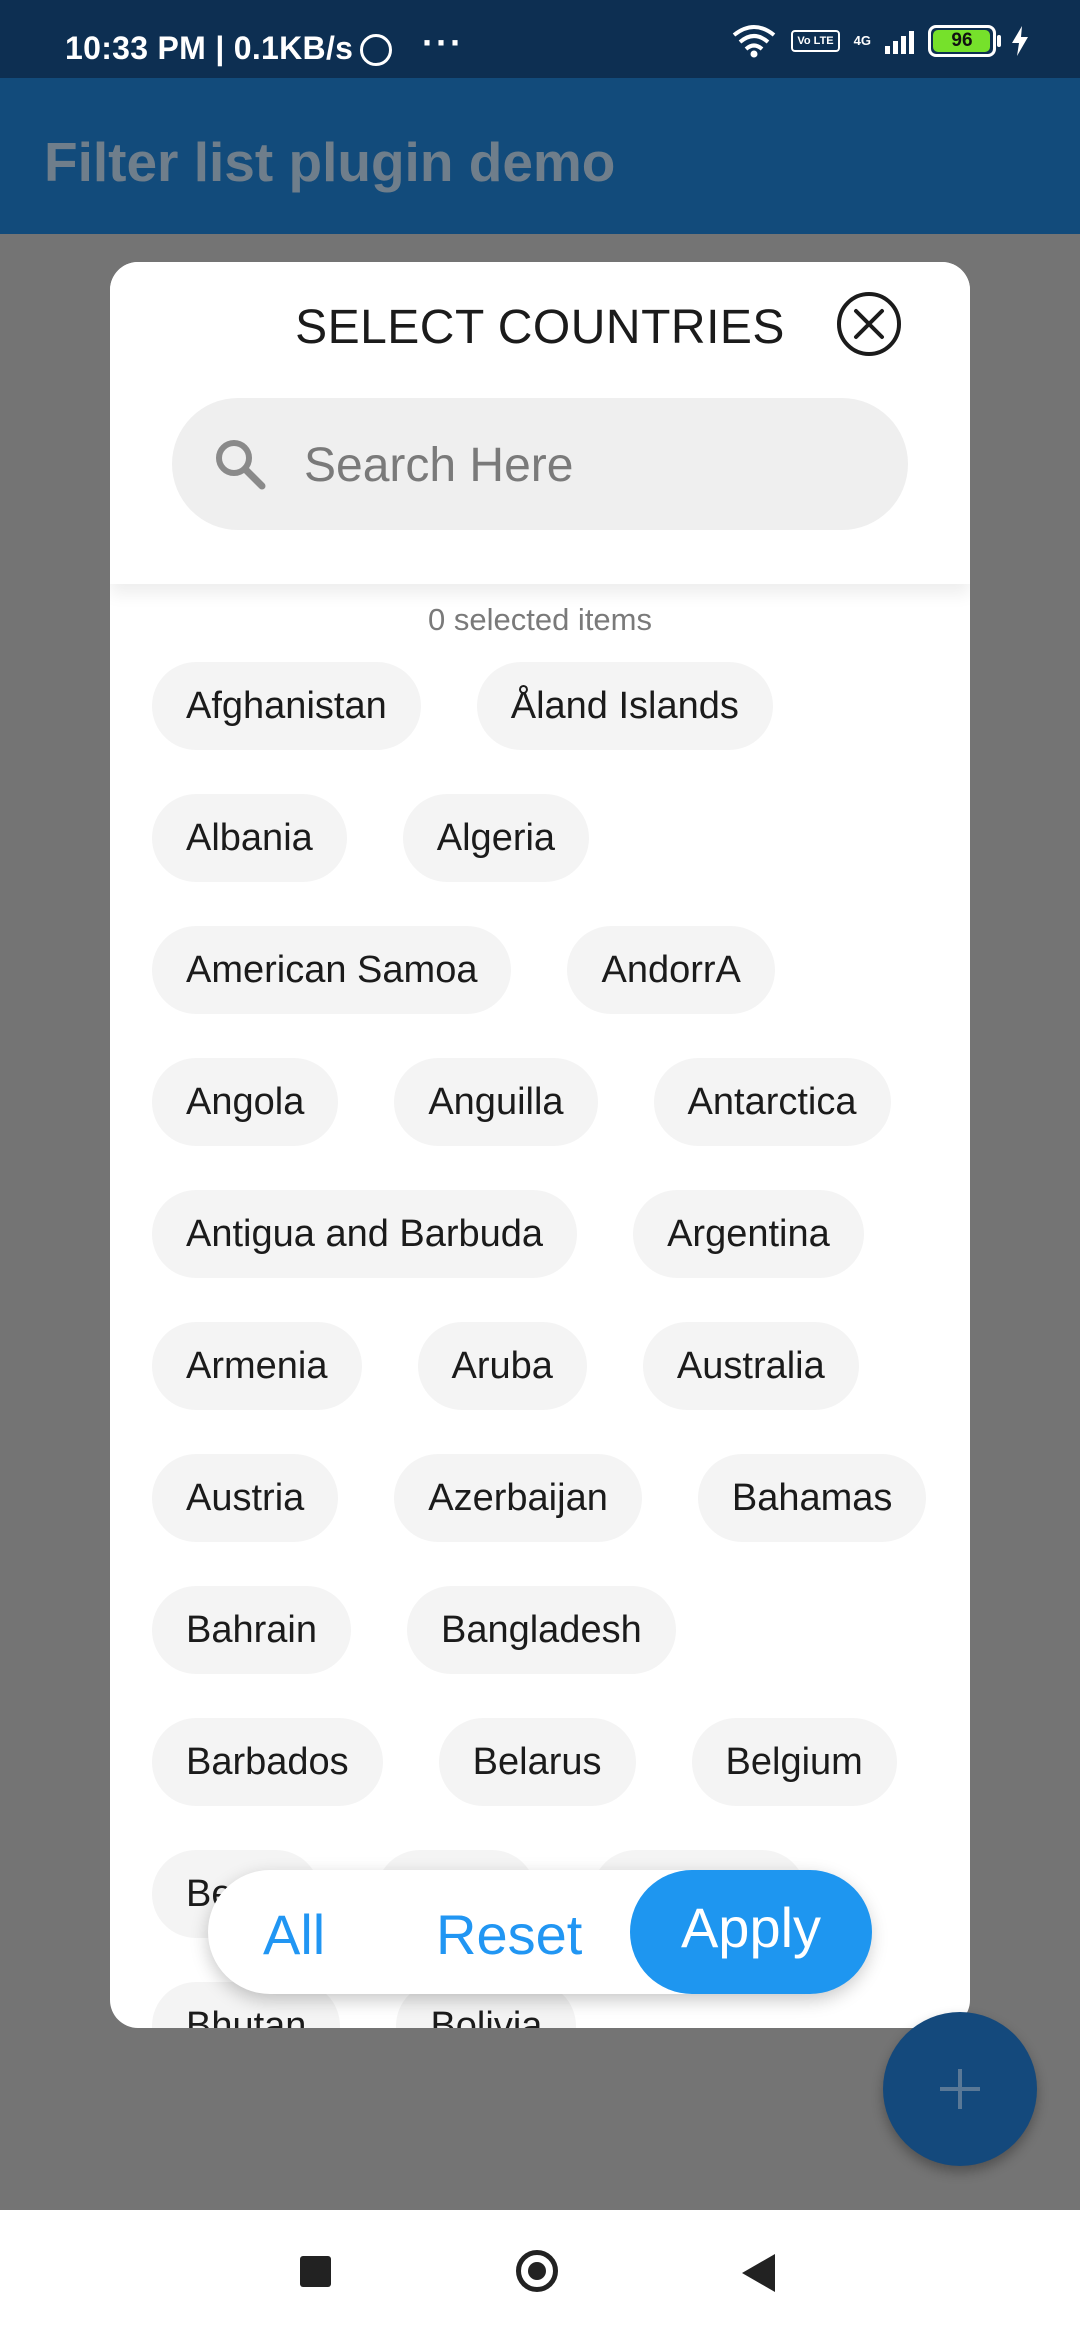 Image resolution: width=1080 pixels, height=2340 pixels. What do you see at coordinates (815, 41) in the screenshot?
I see `volte-icon: Vo LTE` at bounding box center [815, 41].